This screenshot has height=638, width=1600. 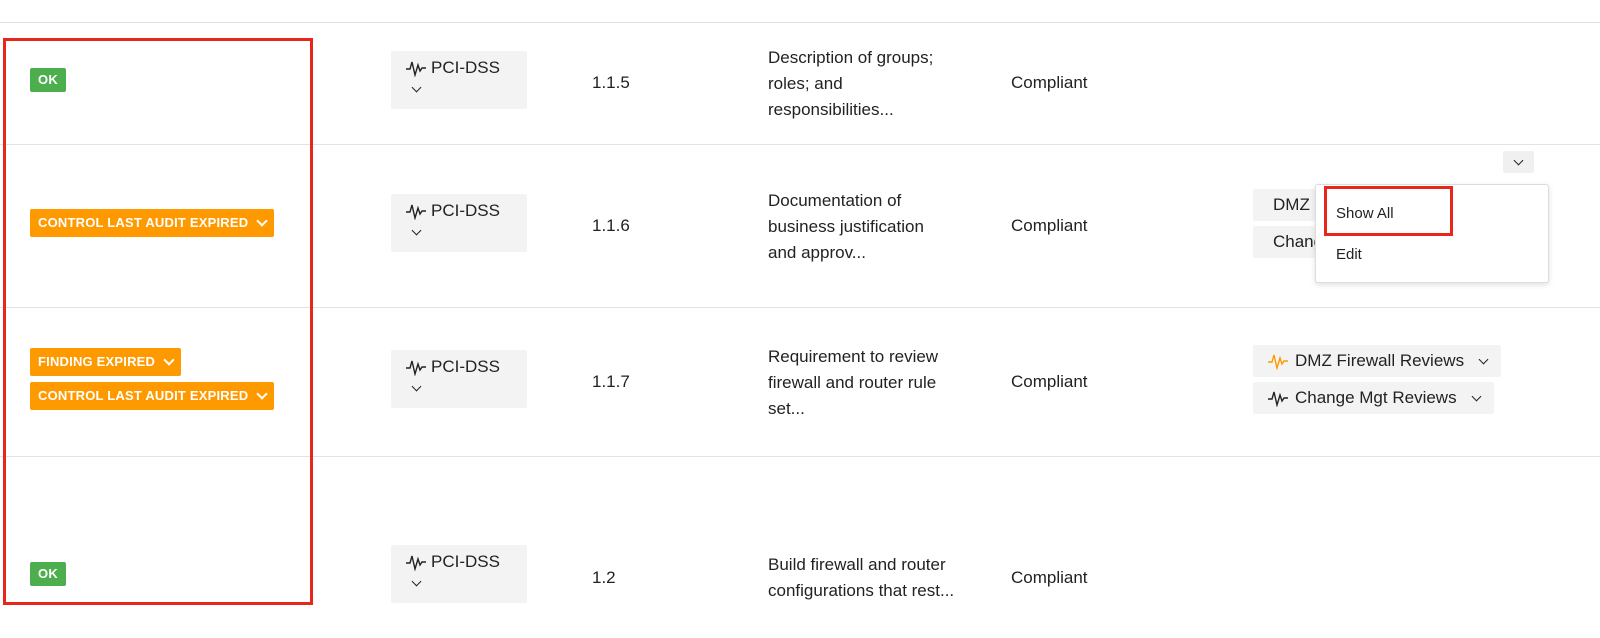 What do you see at coordinates (604, 577) in the screenshot?
I see `control-ref: 1.2` at bounding box center [604, 577].